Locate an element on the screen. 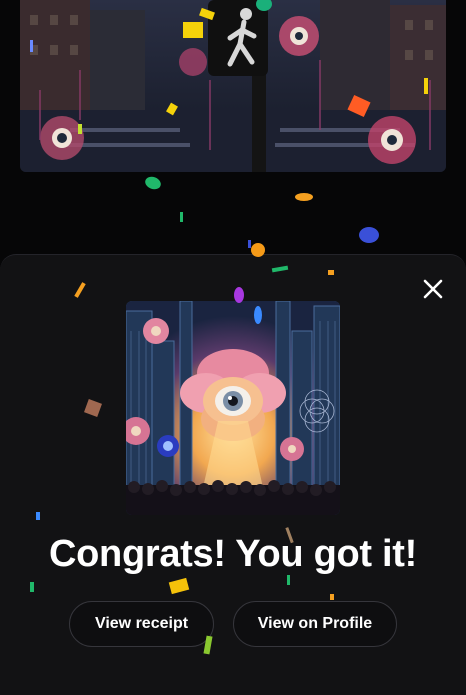  close-button is located at coordinates (433, 289).